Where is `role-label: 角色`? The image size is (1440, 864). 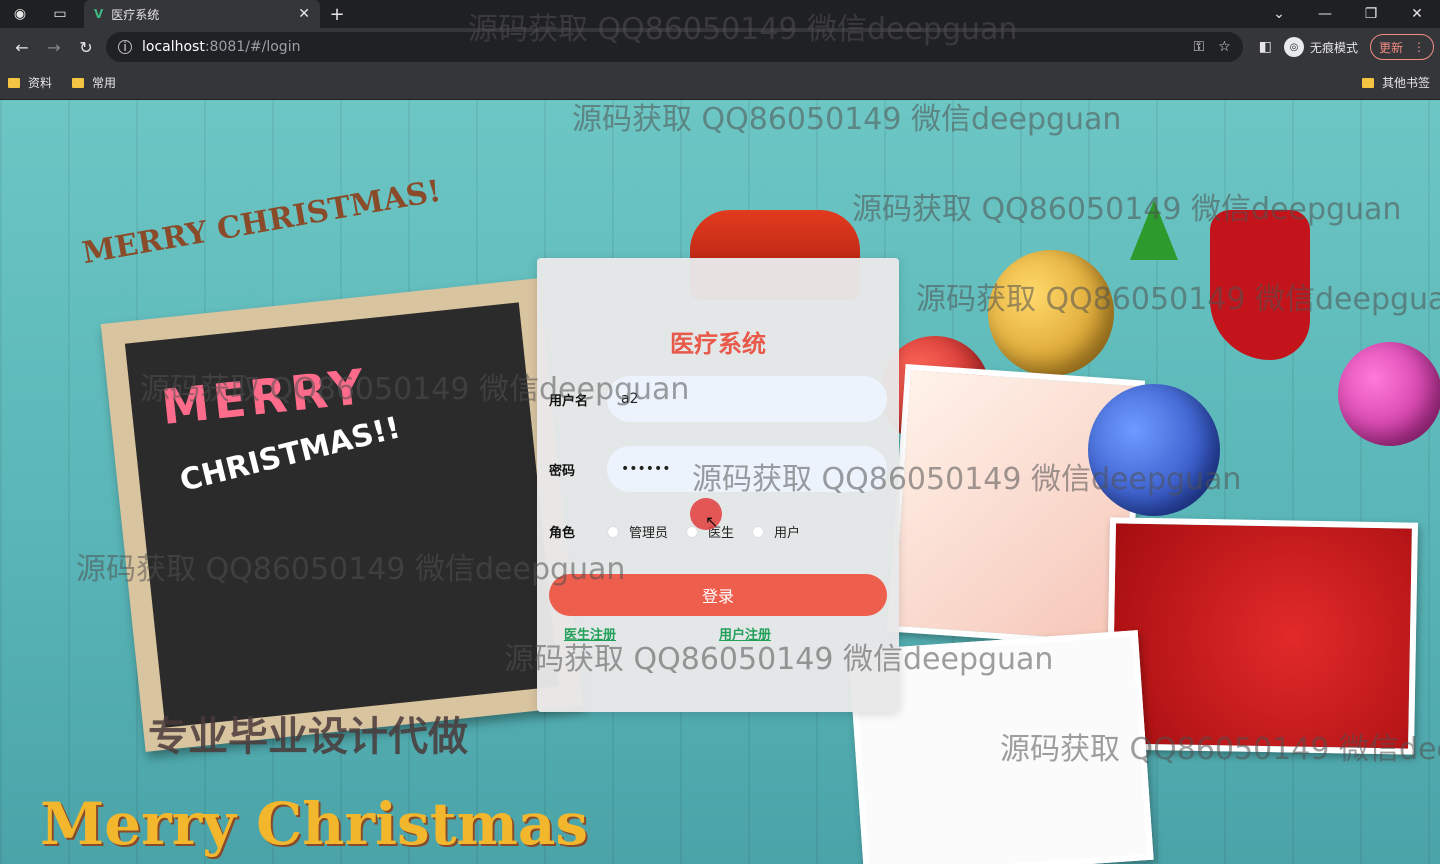 role-label: 角色 is located at coordinates (562, 533).